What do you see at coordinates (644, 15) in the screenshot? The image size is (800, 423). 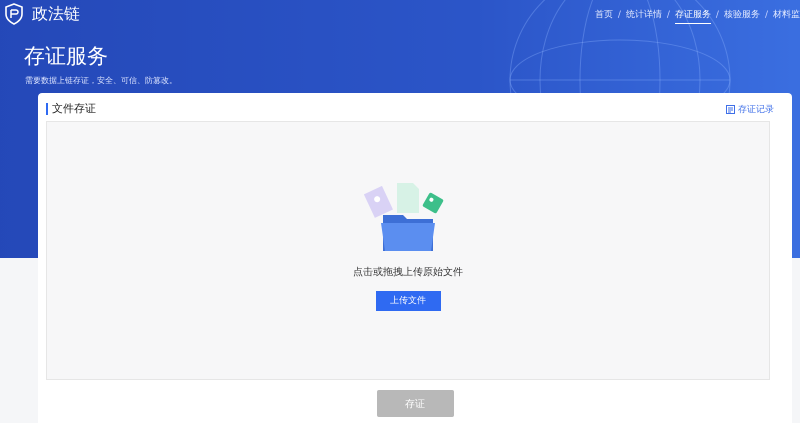 I see `nav-link: 统计详情` at bounding box center [644, 15].